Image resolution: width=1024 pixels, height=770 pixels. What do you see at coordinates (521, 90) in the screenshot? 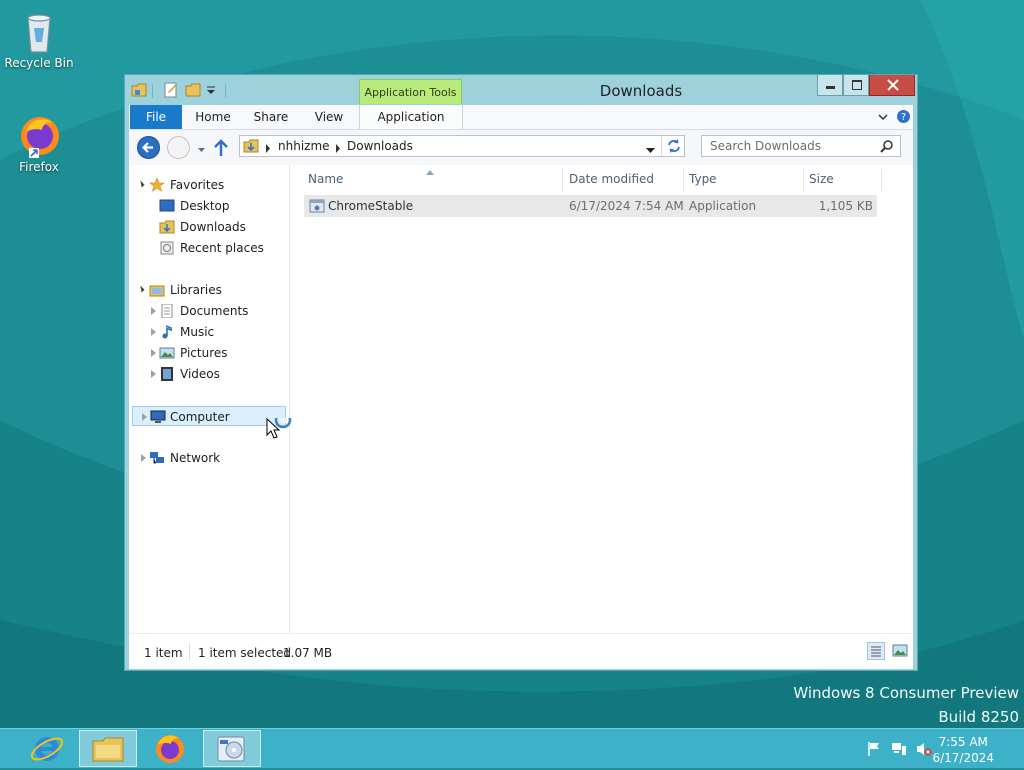
I see `title-bar: Application Tools Downloads` at bounding box center [521, 90].